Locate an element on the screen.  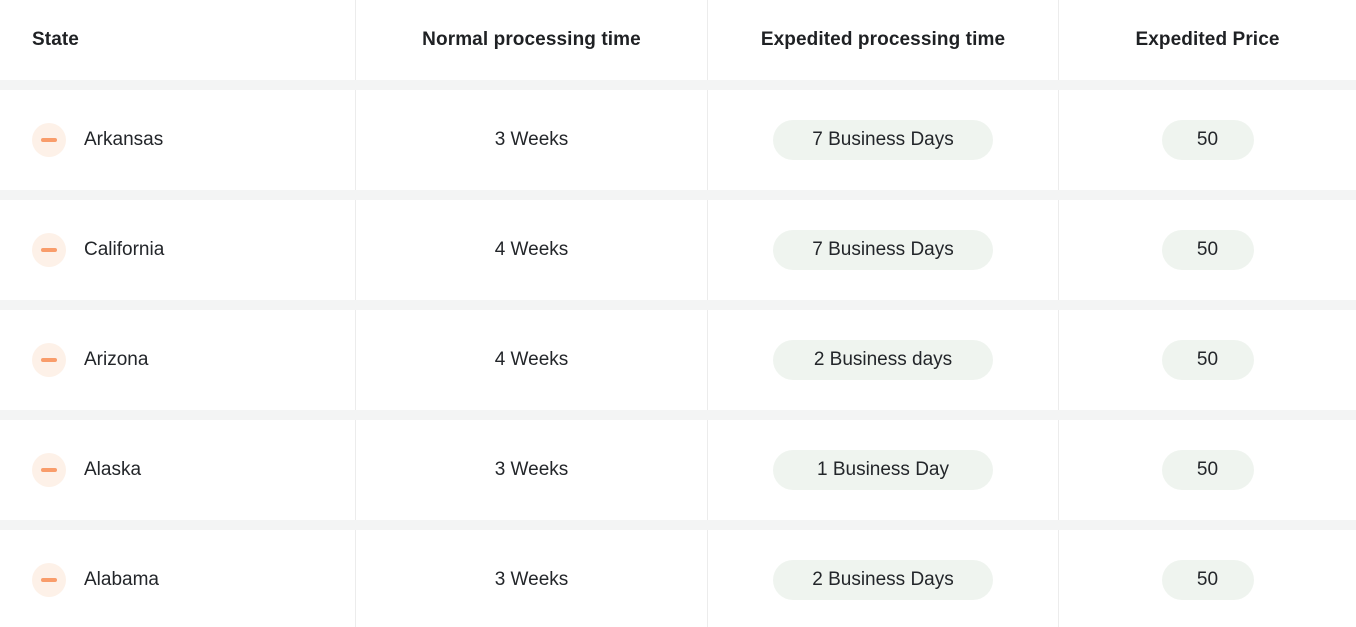
expedited-processing-time-badge: 2 Business Days is located at coordinates (883, 580).